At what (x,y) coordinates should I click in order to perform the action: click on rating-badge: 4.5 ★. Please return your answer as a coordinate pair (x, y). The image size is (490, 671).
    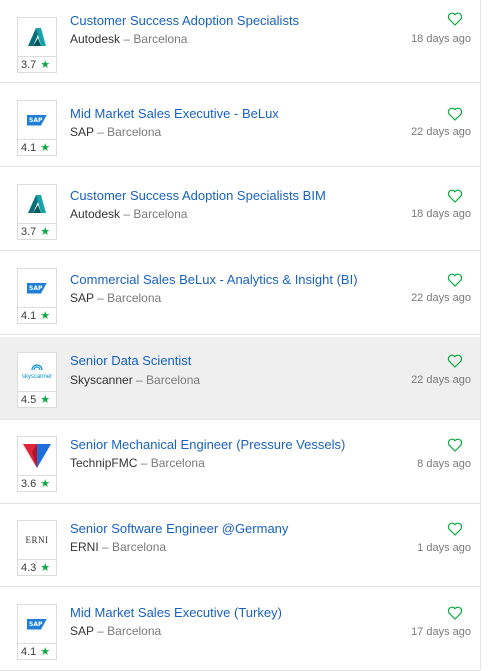
    Looking at the image, I should click on (37, 400).